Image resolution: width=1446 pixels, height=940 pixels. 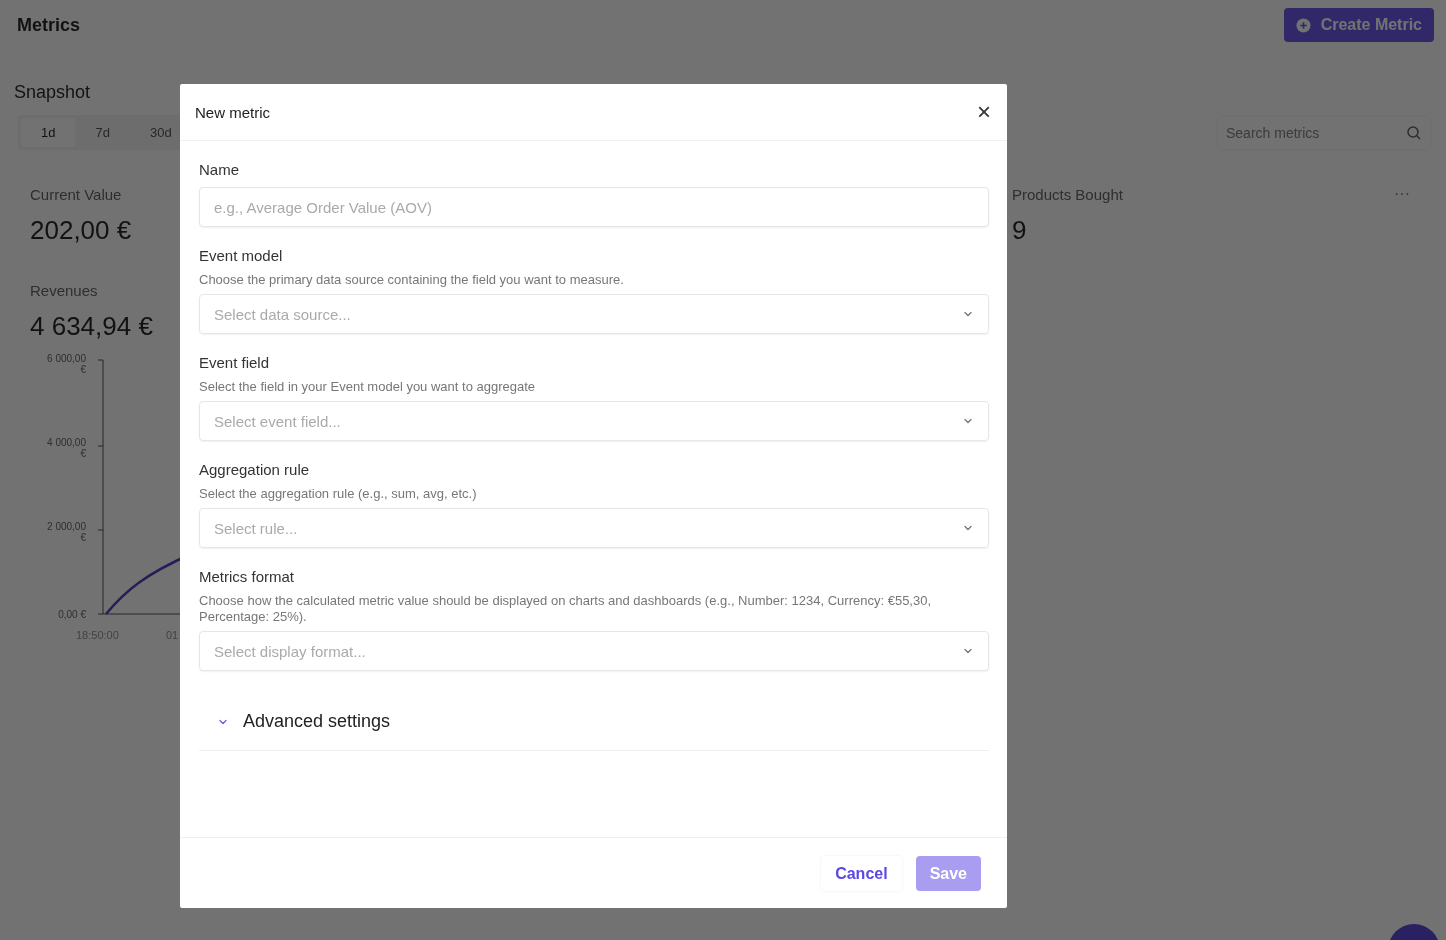 What do you see at coordinates (1019, 230) in the screenshot?
I see `card-value: 9` at bounding box center [1019, 230].